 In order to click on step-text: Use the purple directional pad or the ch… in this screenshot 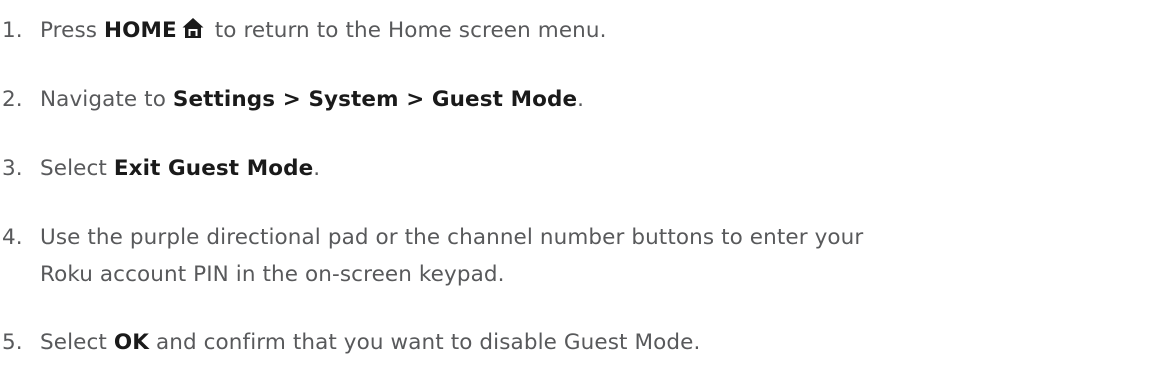, I will do `click(451, 256)`.